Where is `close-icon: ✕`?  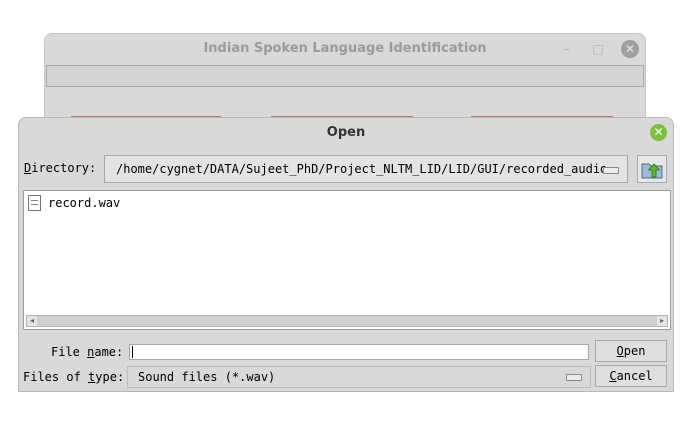
close-icon: ✕ is located at coordinates (658, 132).